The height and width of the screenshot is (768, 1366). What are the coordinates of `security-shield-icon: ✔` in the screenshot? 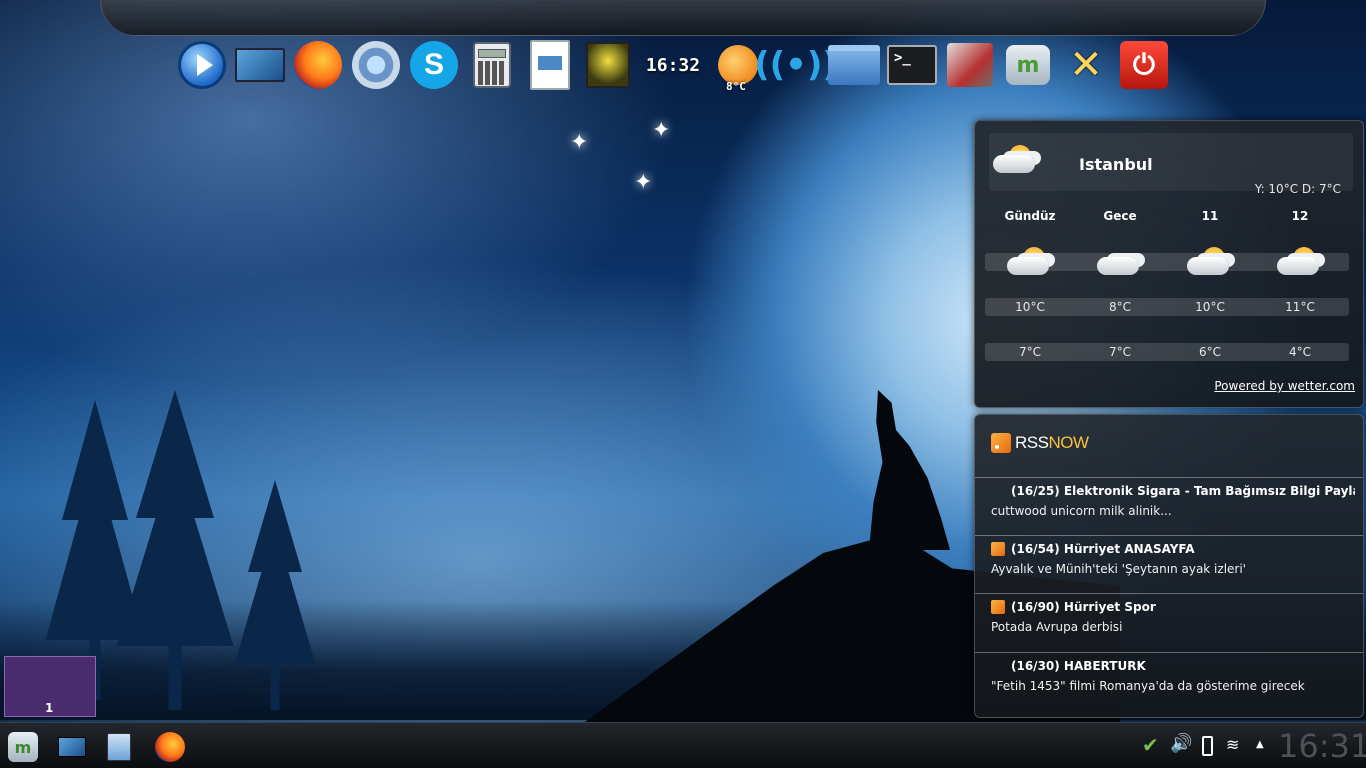 It's located at (1150, 745).